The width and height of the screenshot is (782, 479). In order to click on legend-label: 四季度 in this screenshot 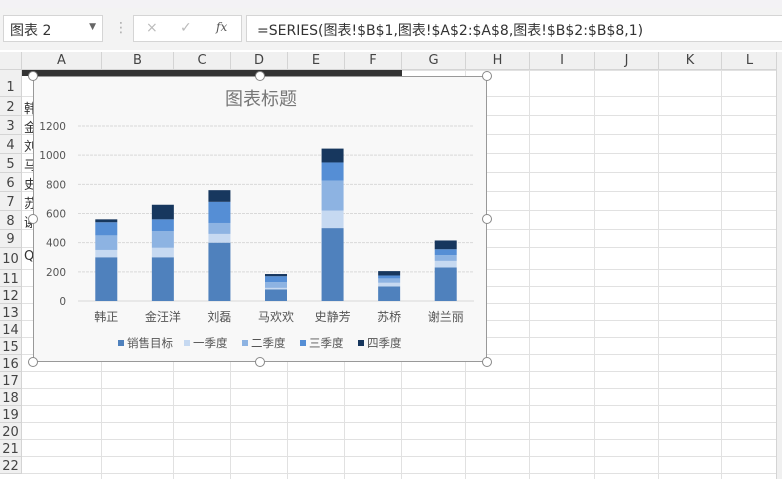, I will do `click(384, 343)`.